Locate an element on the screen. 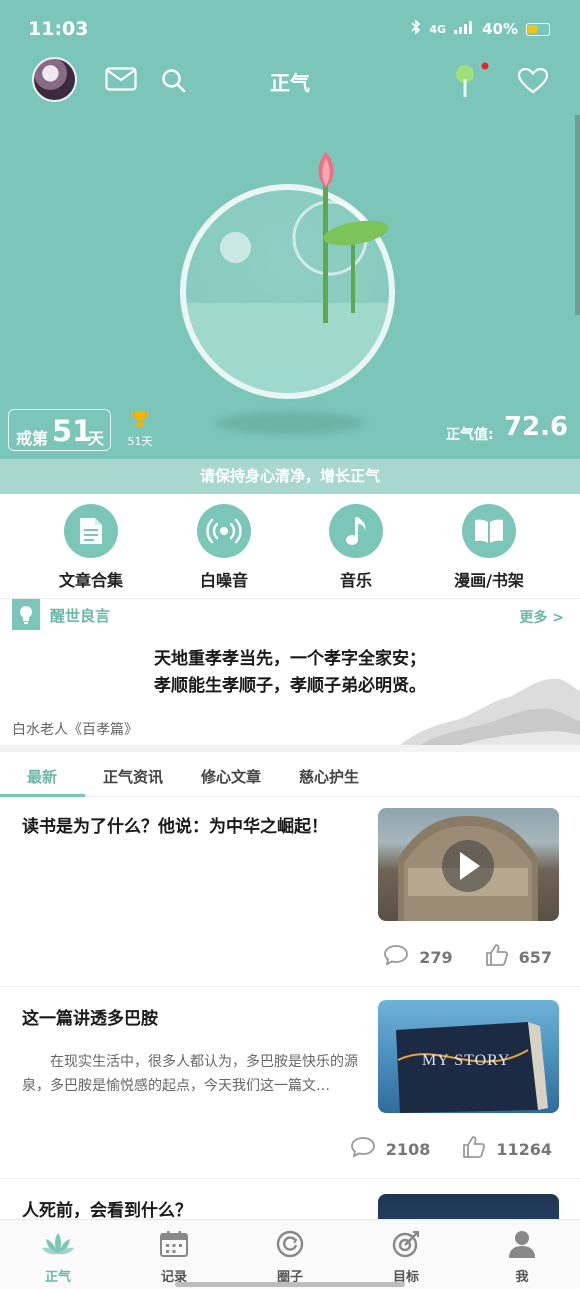 Image resolution: width=580 pixels, height=1289 pixels. tab-mind-articles: 修心文章 is located at coordinates (231, 776).